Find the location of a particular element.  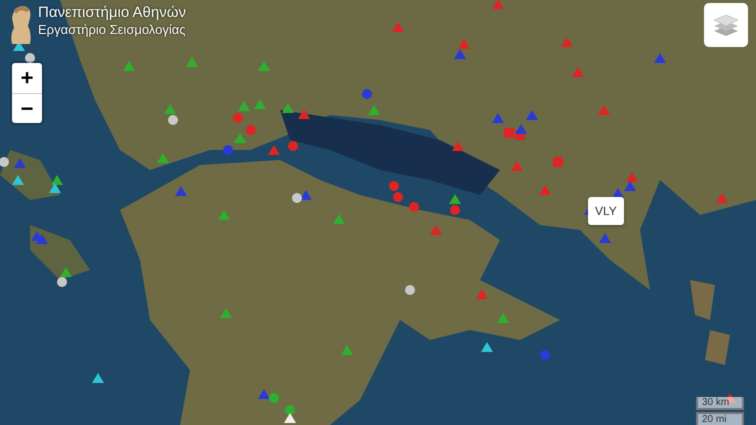

zoom-out-button: − is located at coordinates (27, 108).